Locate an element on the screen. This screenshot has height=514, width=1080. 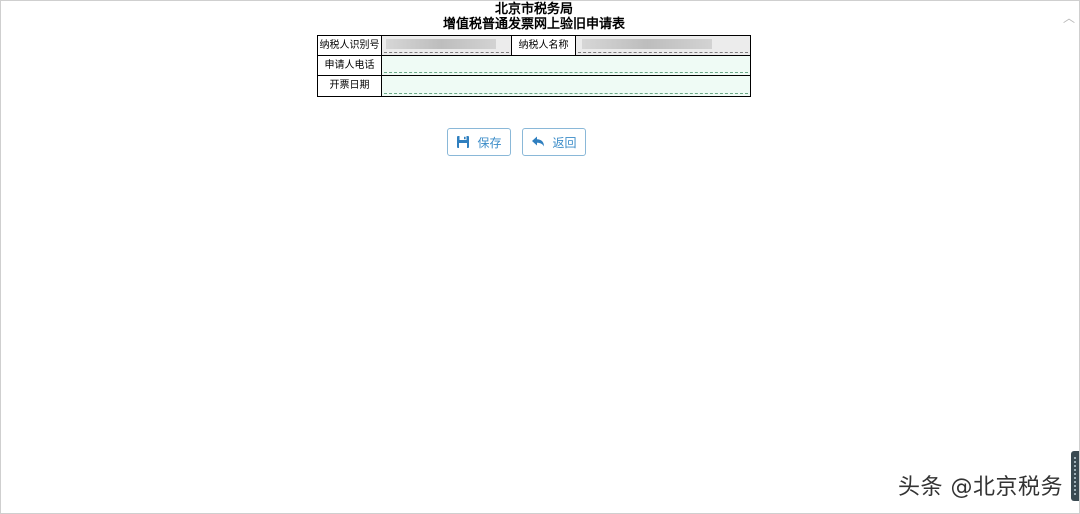
applicant-phone-input is located at coordinates (566, 65).